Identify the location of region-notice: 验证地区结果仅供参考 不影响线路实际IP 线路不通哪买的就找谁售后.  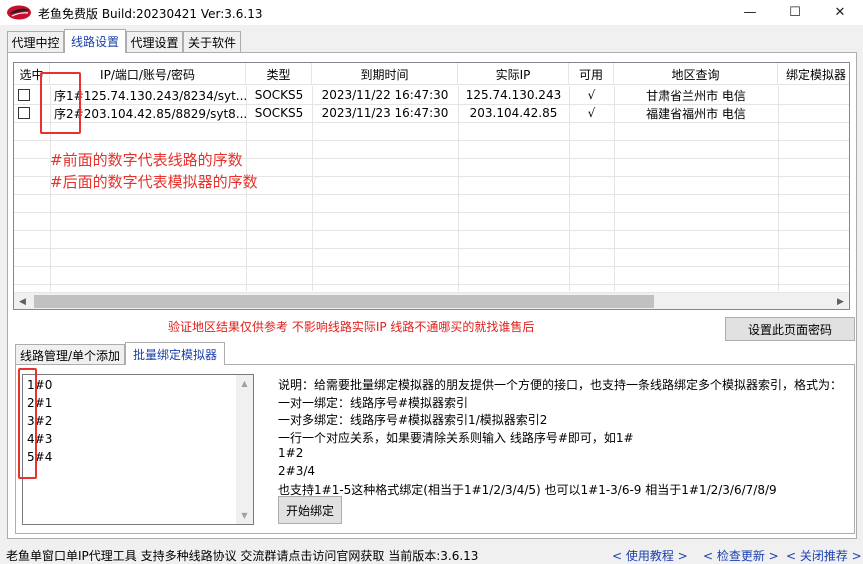
(351, 327).